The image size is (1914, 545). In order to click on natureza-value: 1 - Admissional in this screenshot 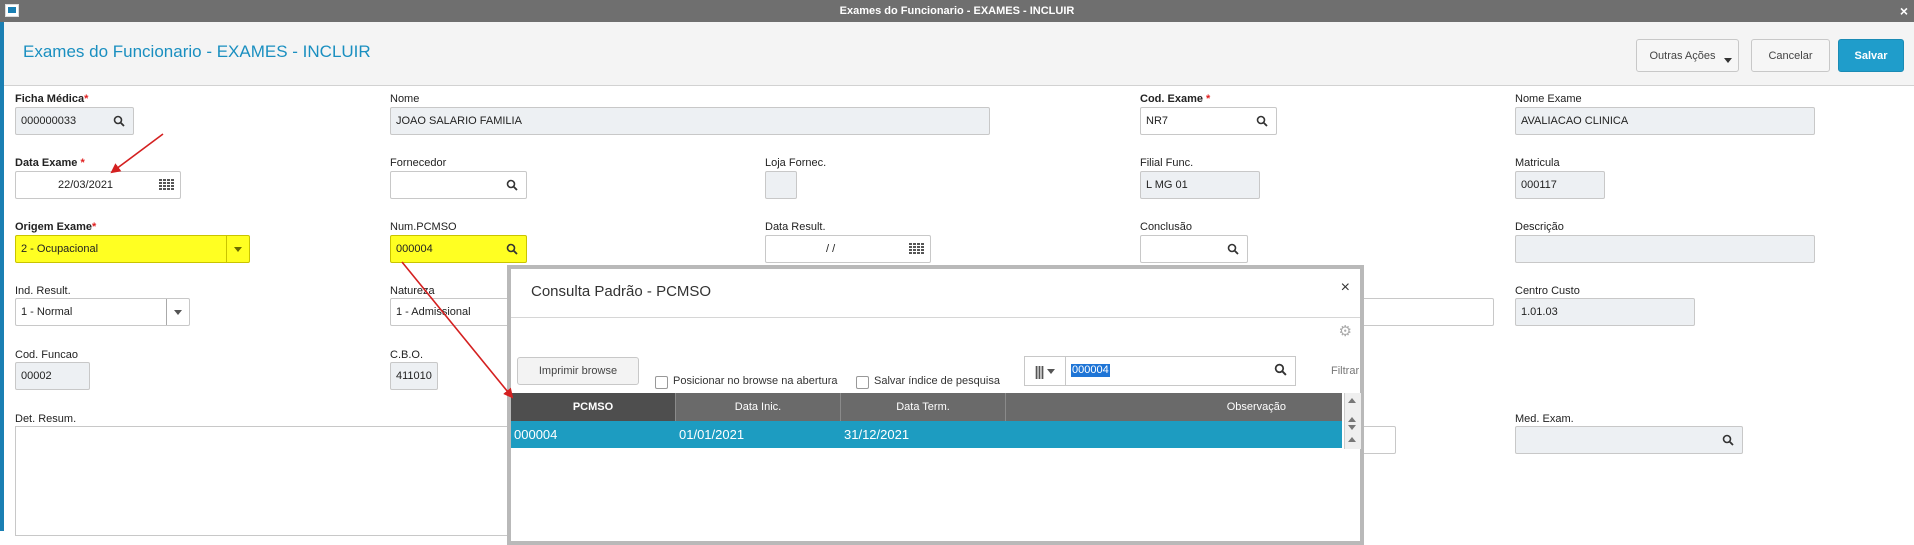, I will do `click(433, 312)`.